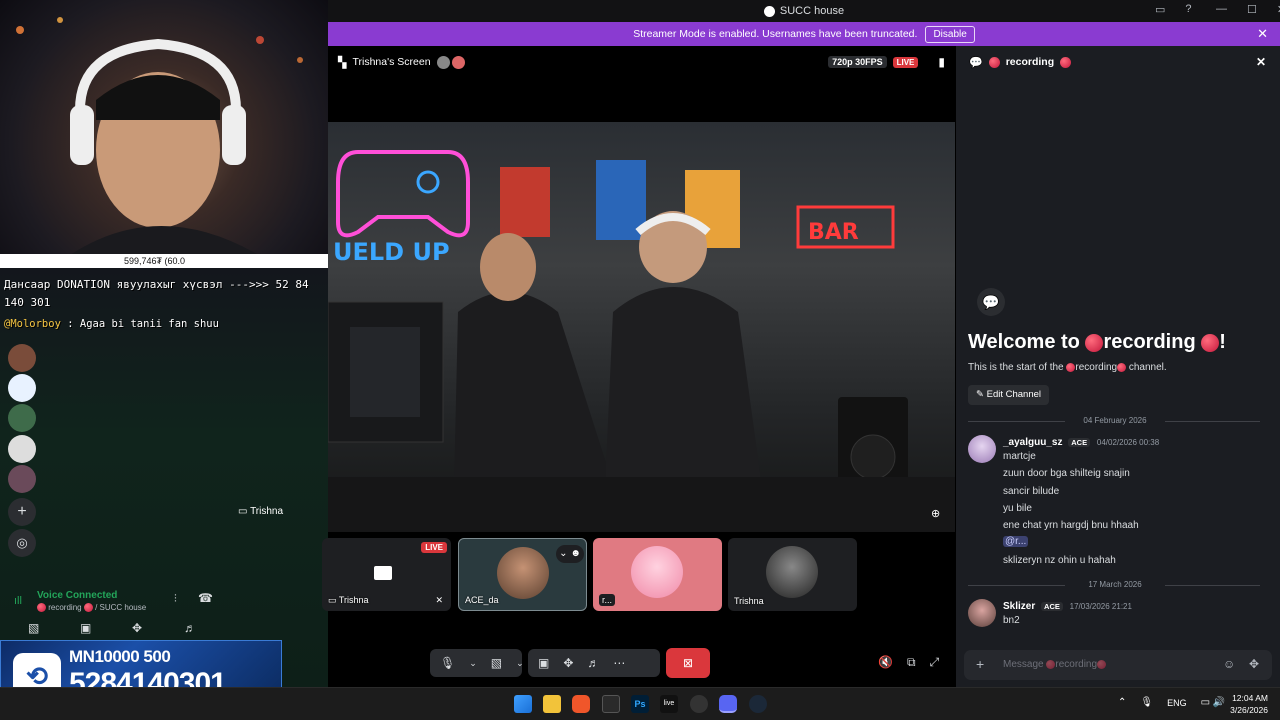 This screenshot has height=720, width=1280. Describe the element at coordinates (688, 663) in the screenshot. I see `end-call-button: ⊠` at that location.